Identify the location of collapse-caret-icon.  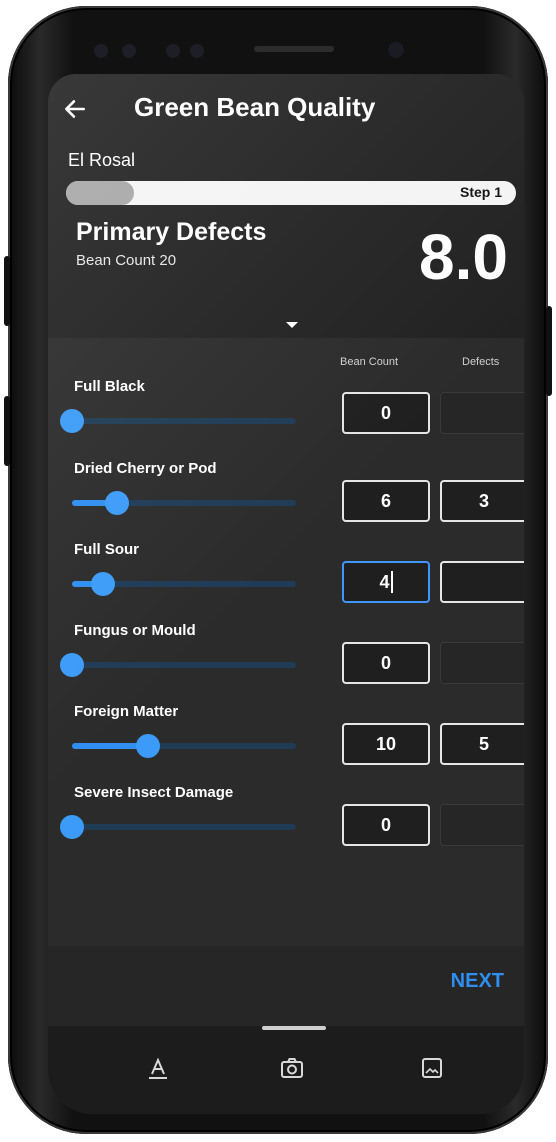
(292, 325).